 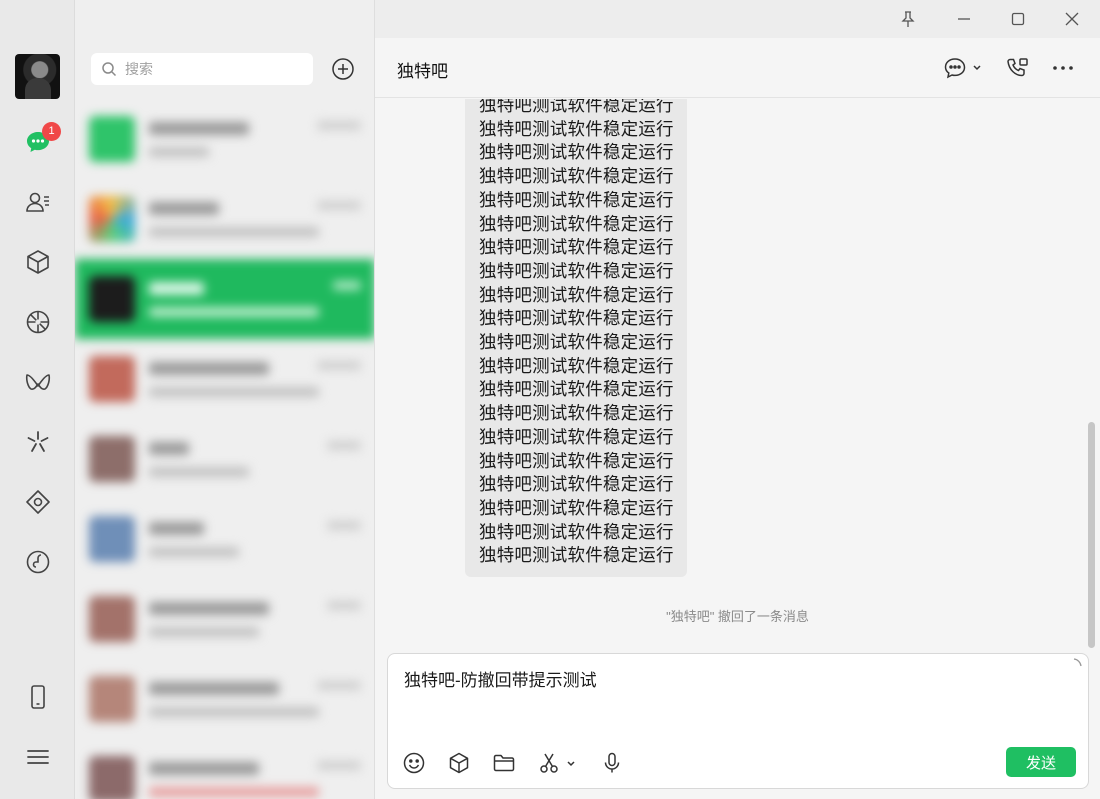 What do you see at coordinates (215, 69) in the screenshot?
I see `search-input` at bounding box center [215, 69].